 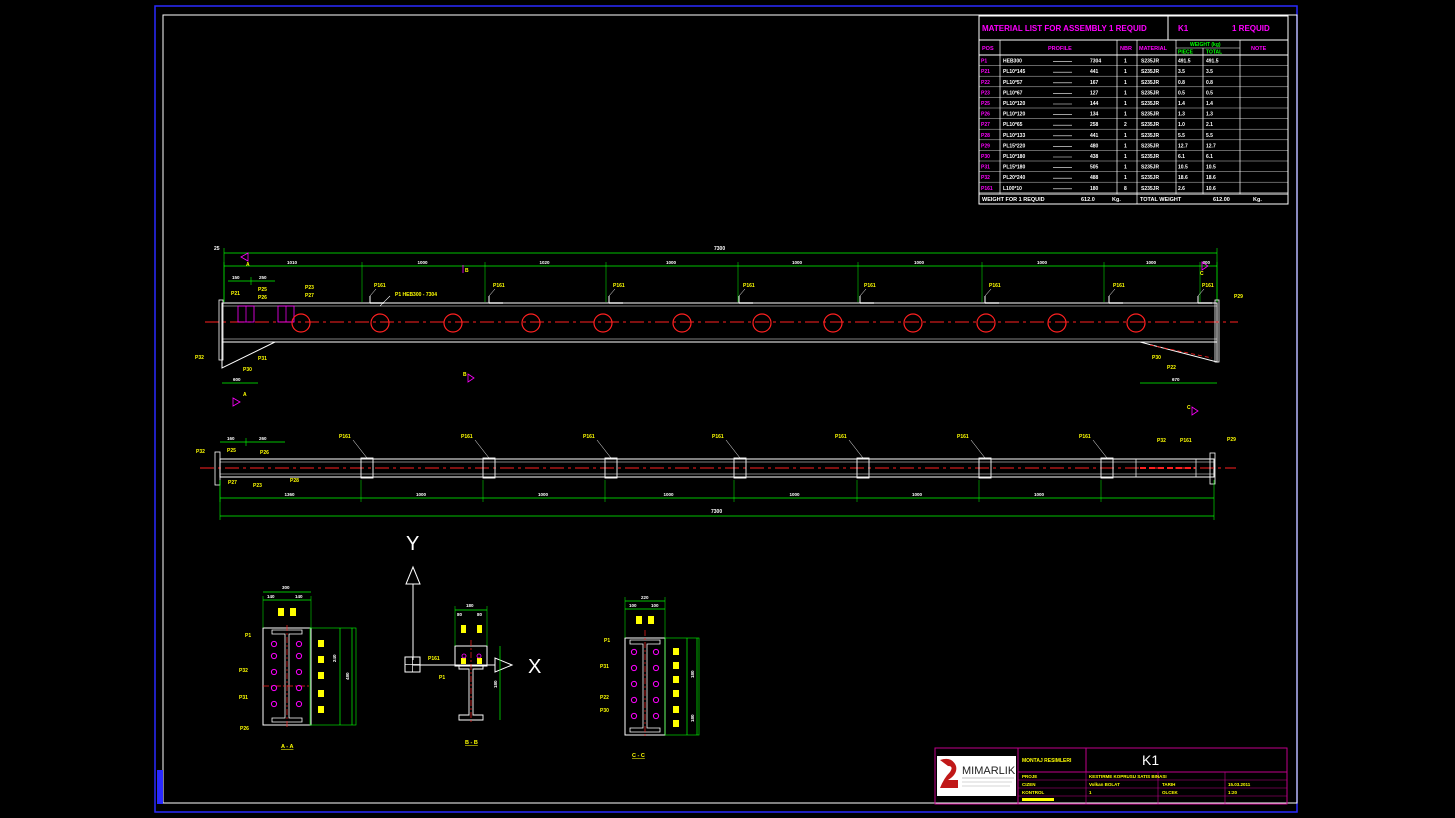 What do you see at coordinates (1207, 262) in the screenshot?
I see `elevation-segment-dim: 300` at bounding box center [1207, 262].